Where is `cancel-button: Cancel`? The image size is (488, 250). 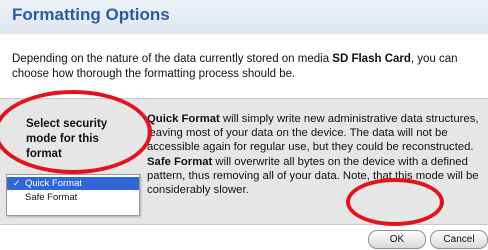
cancel-button: Cancel is located at coordinates (459, 239).